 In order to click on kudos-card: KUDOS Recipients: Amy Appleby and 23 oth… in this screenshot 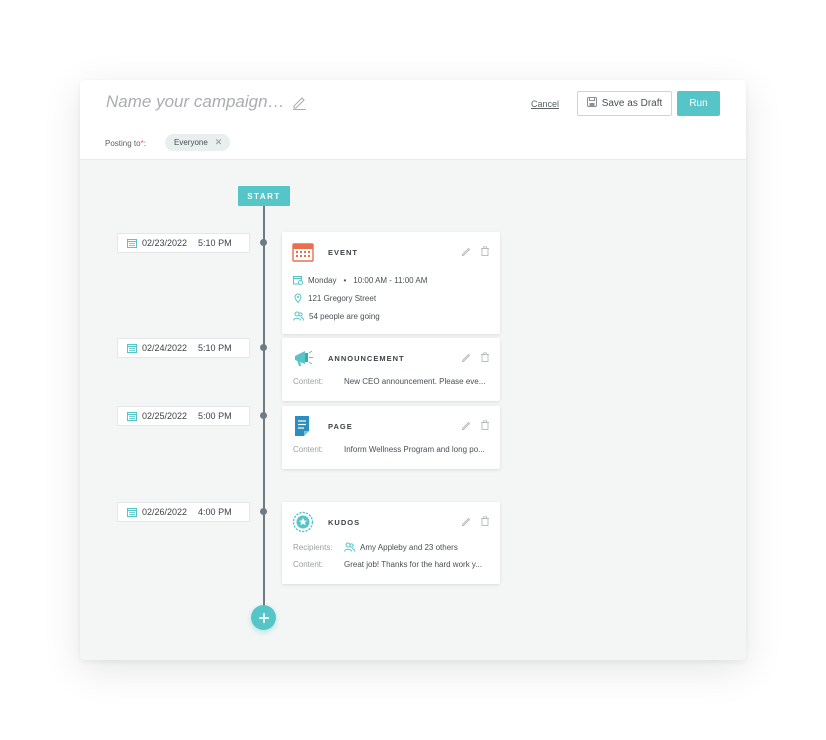, I will do `click(391, 543)`.